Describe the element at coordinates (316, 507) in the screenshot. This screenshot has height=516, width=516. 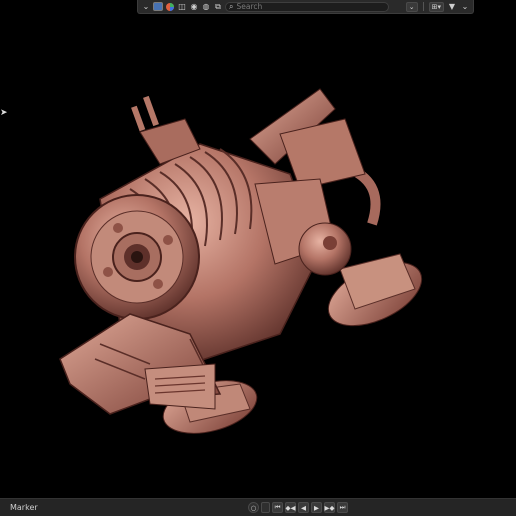
I see `play-icon: ▶` at that location.